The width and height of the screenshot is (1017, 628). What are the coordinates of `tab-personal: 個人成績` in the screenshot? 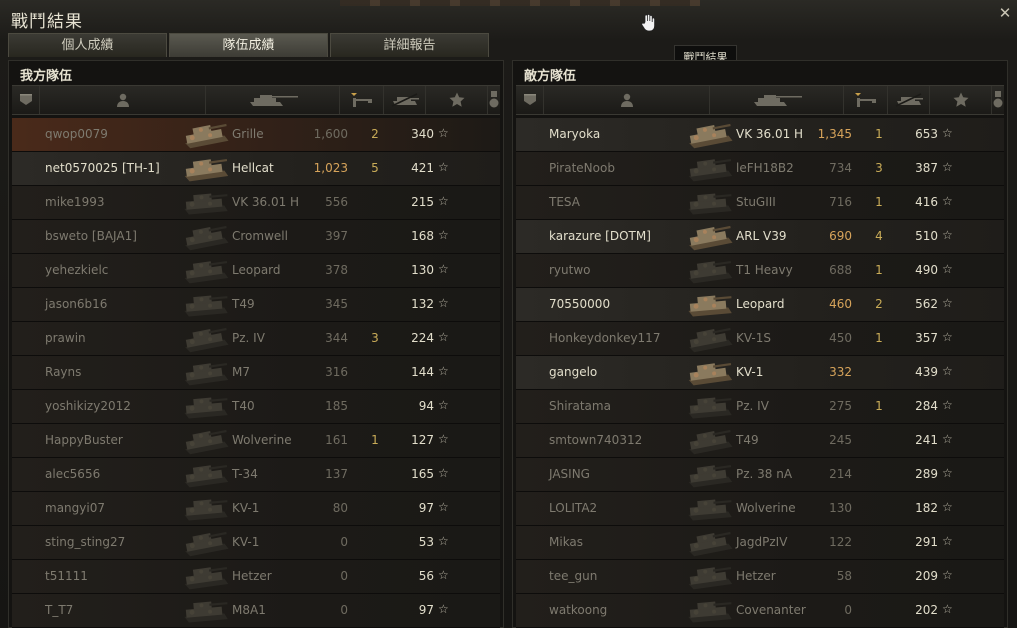 It's located at (87, 45).